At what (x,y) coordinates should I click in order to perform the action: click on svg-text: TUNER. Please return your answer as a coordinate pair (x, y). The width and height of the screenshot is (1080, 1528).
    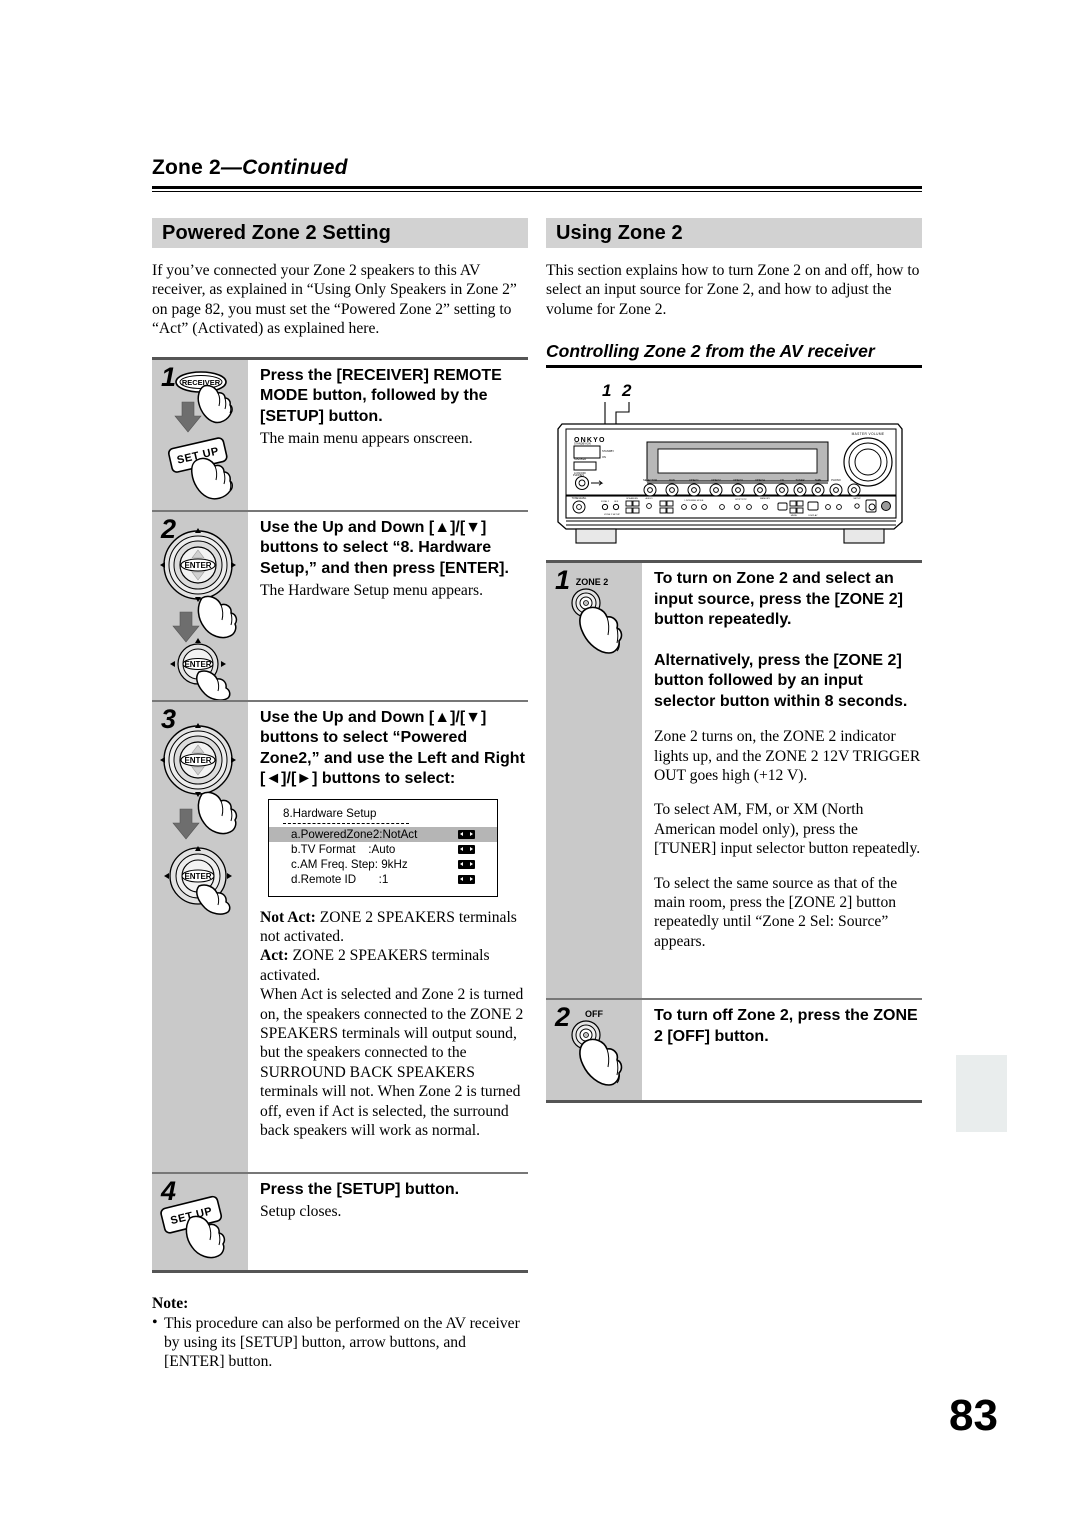
    Looking at the image, I should click on (800, 480).